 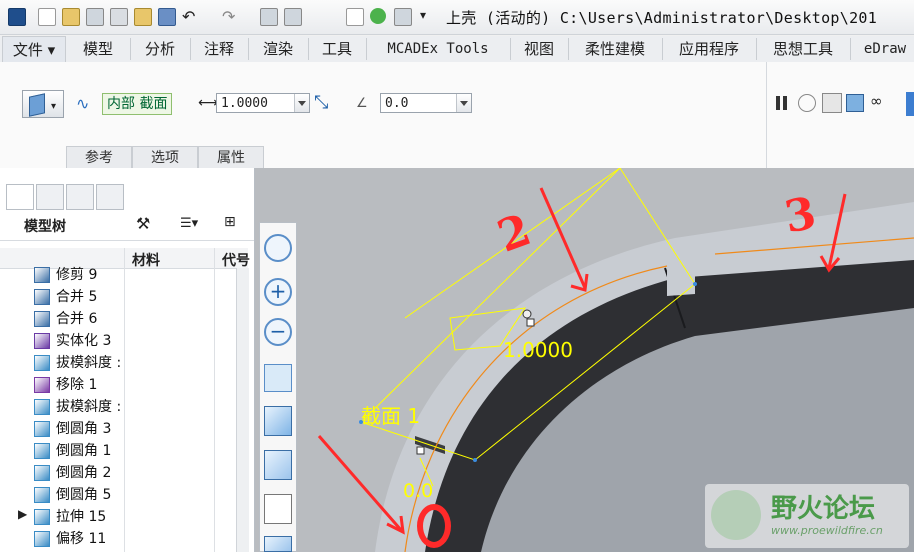 What do you see at coordinates (98, 49) in the screenshot?
I see `tab-model: 模型` at bounding box center [98, 49].